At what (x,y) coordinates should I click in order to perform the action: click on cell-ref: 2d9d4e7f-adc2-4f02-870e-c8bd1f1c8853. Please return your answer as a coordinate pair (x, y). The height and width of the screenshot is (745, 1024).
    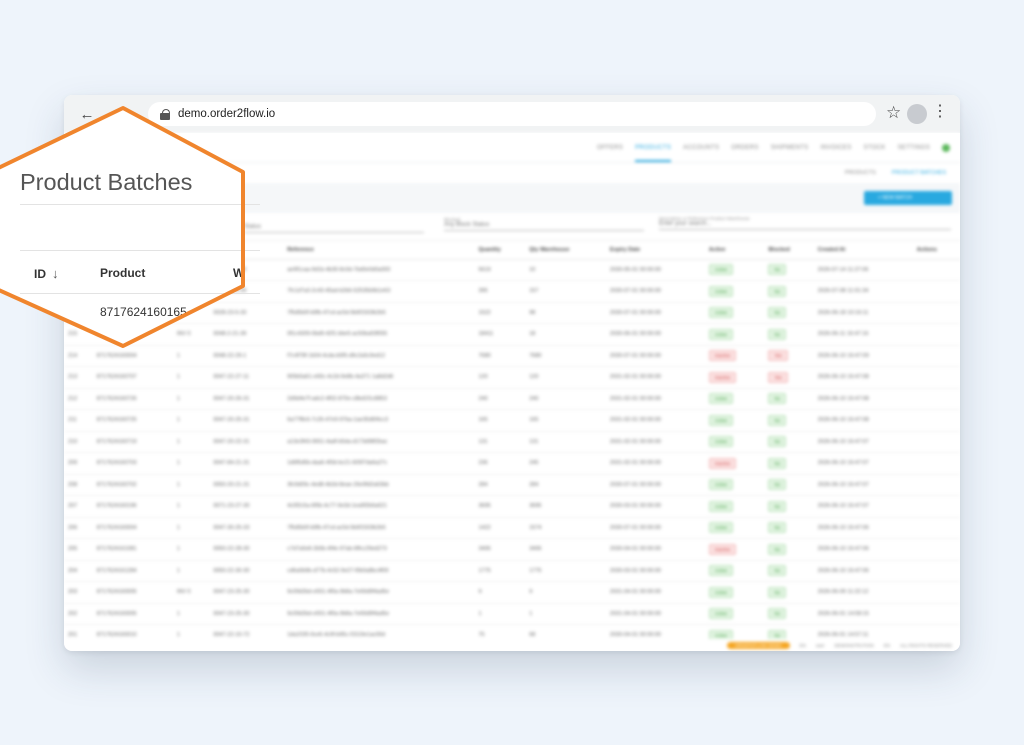
    Looking at the image, I should click on (379, 399).